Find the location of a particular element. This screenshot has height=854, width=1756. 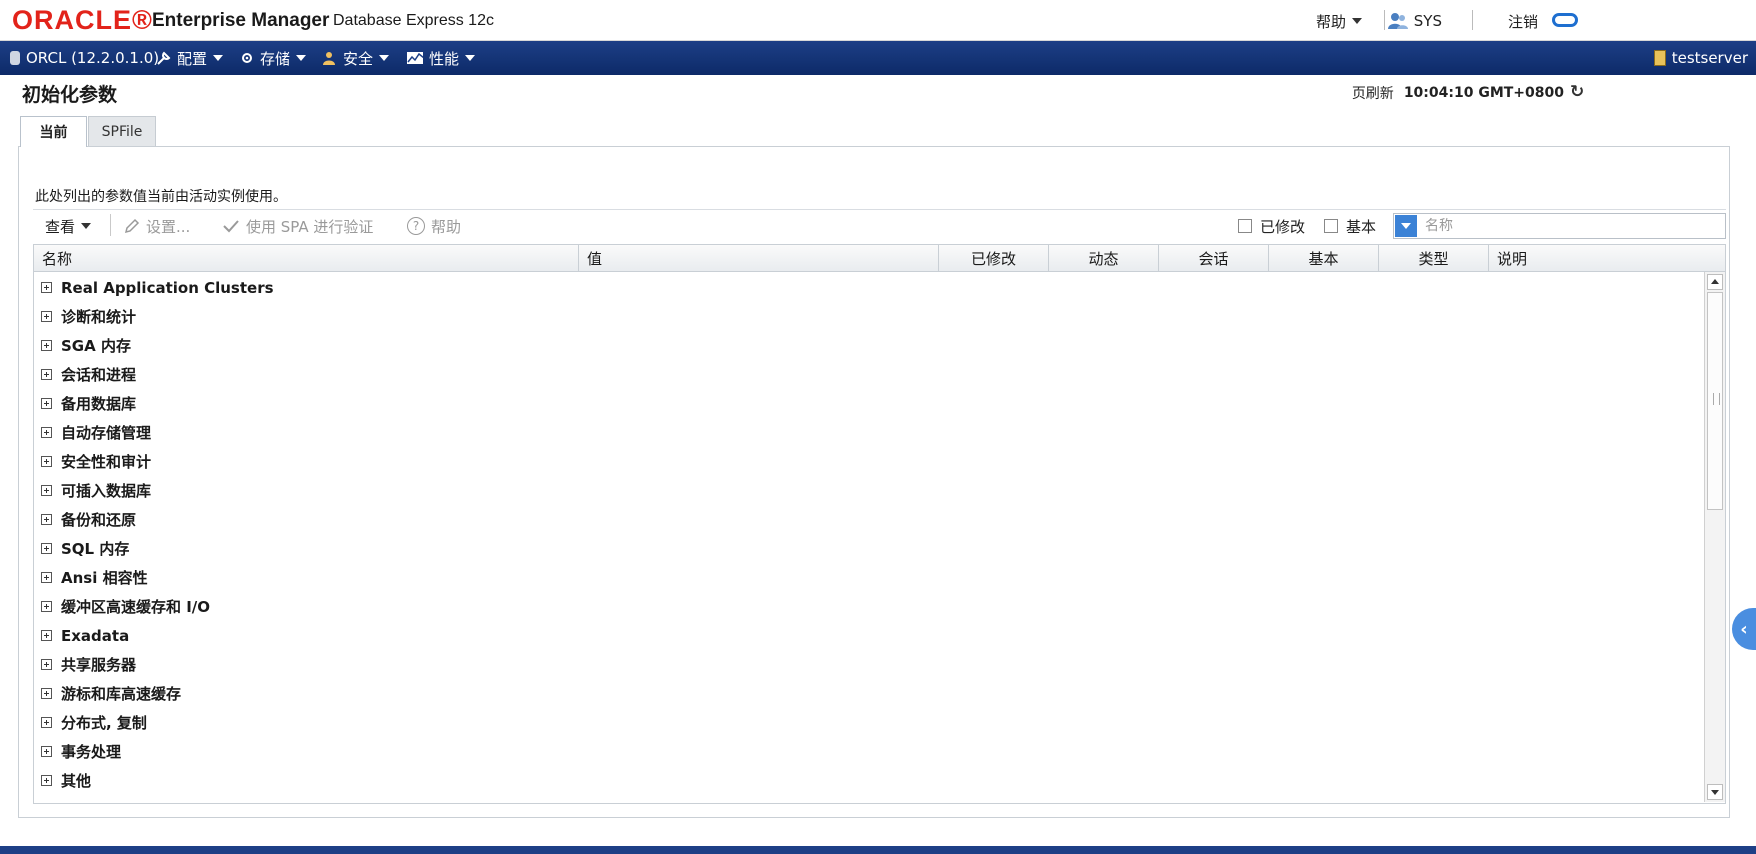

category-label: 可插入数据库 is located at coordinates (106, 491).